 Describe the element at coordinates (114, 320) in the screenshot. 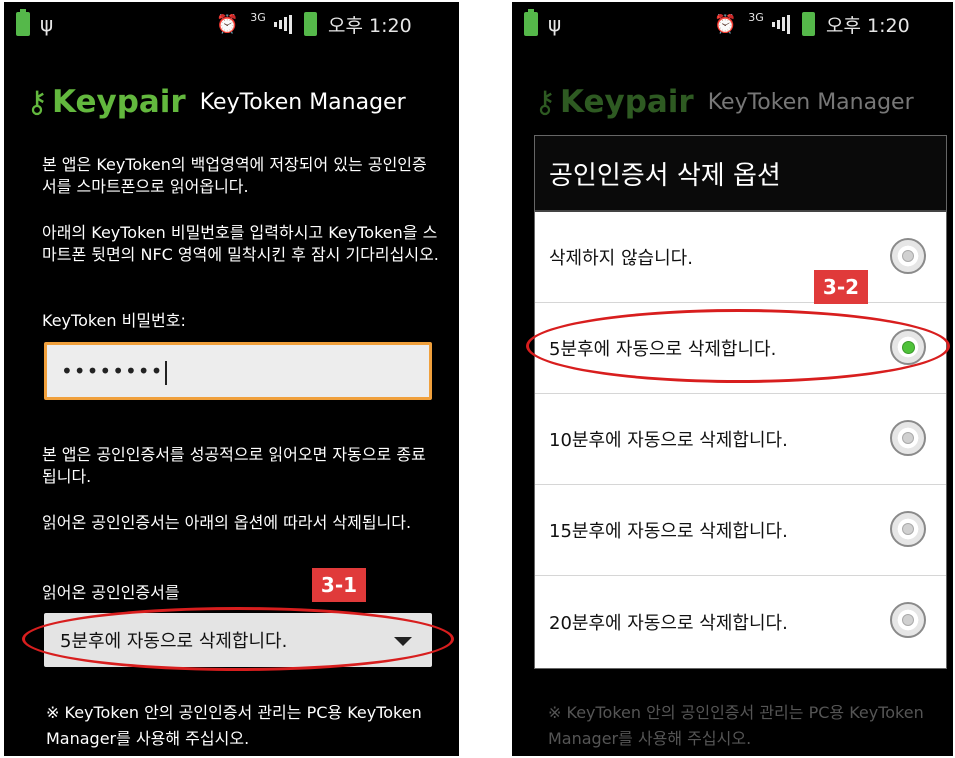

I see `password-label: KeyToken 비밀번호:` at that location.